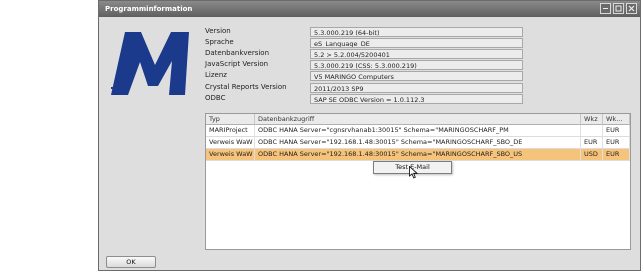  I want to click on column-header-typ: Typ, so click(230, 119).